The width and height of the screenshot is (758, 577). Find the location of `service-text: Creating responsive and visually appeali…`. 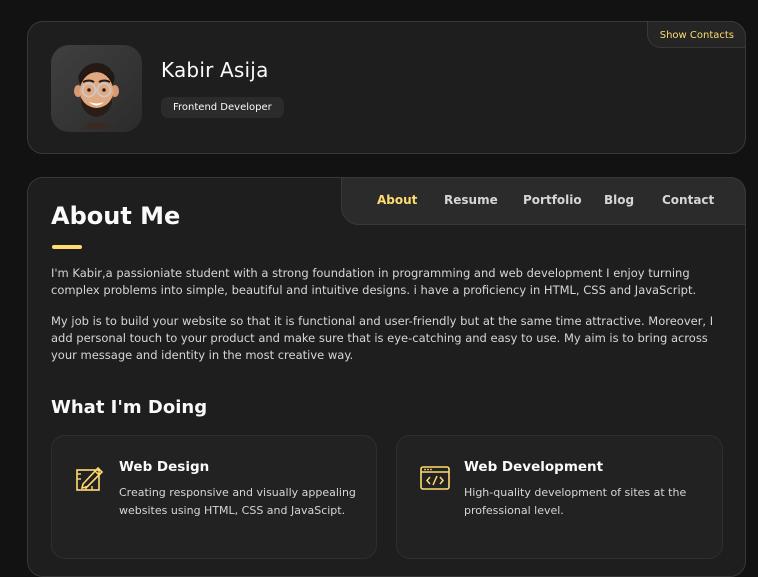

service-text: Creating responsive and visually appeali… is located at coordinates (237, 501).